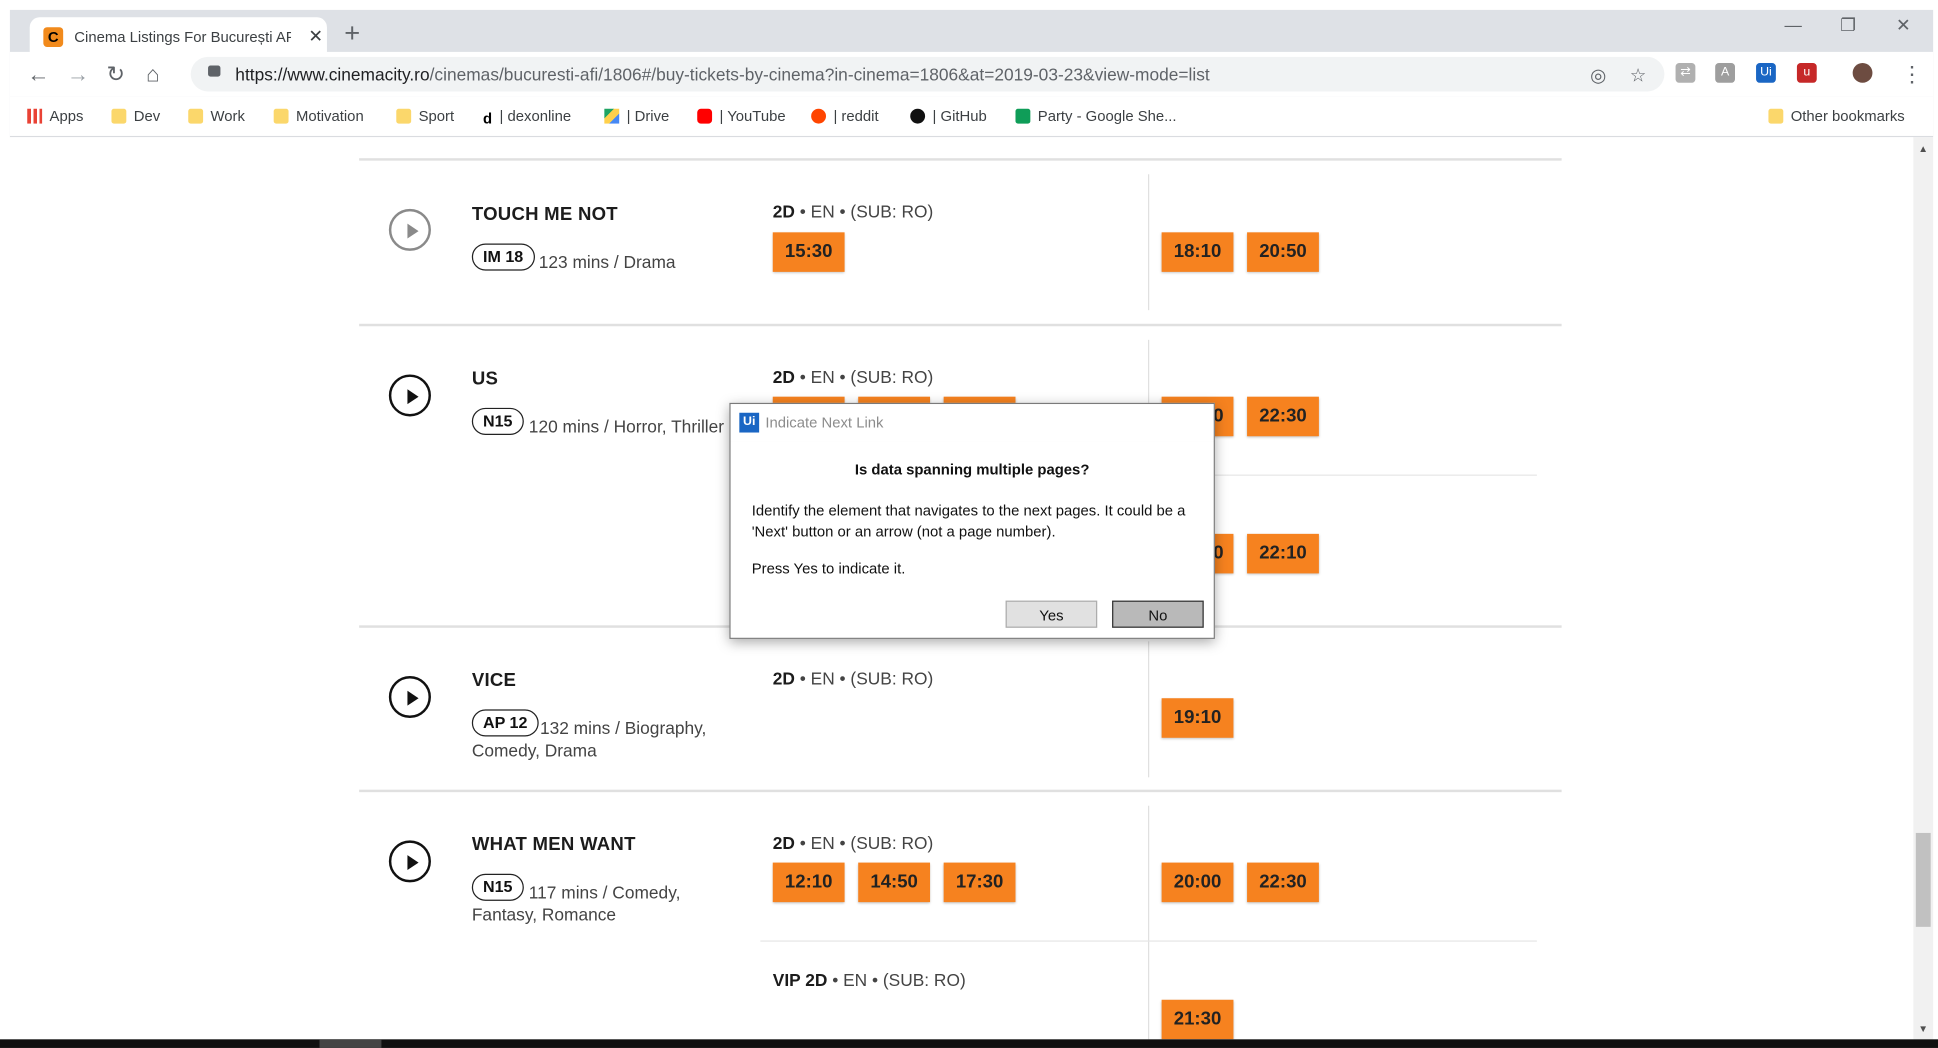 The image size is (1938, 1048). What do you see at coordinates (1848, 25) in the screenshot?
I see `restore-icon: ❐` at bounding box center [1848, 25].